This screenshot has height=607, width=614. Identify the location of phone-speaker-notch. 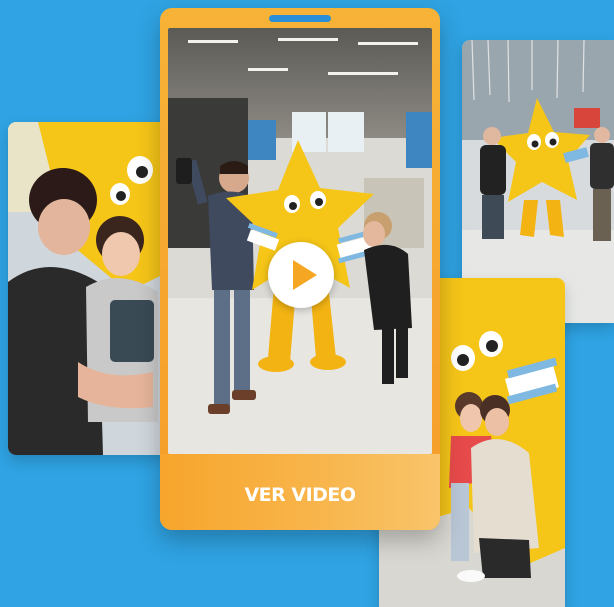
(300, 18).